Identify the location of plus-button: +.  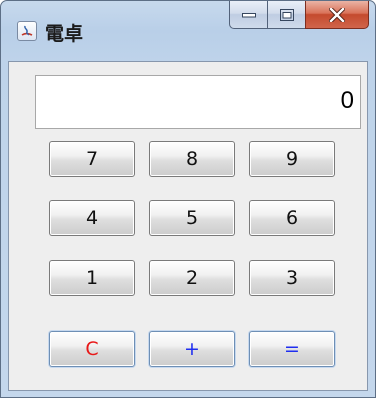
(192, 349).